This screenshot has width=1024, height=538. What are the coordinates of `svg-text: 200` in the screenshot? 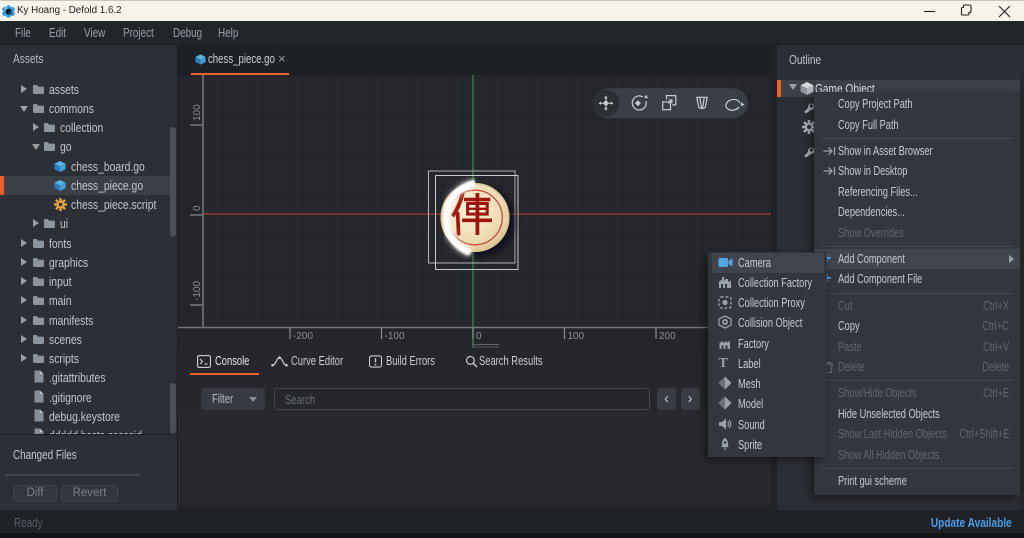 It's located at (667, 336).